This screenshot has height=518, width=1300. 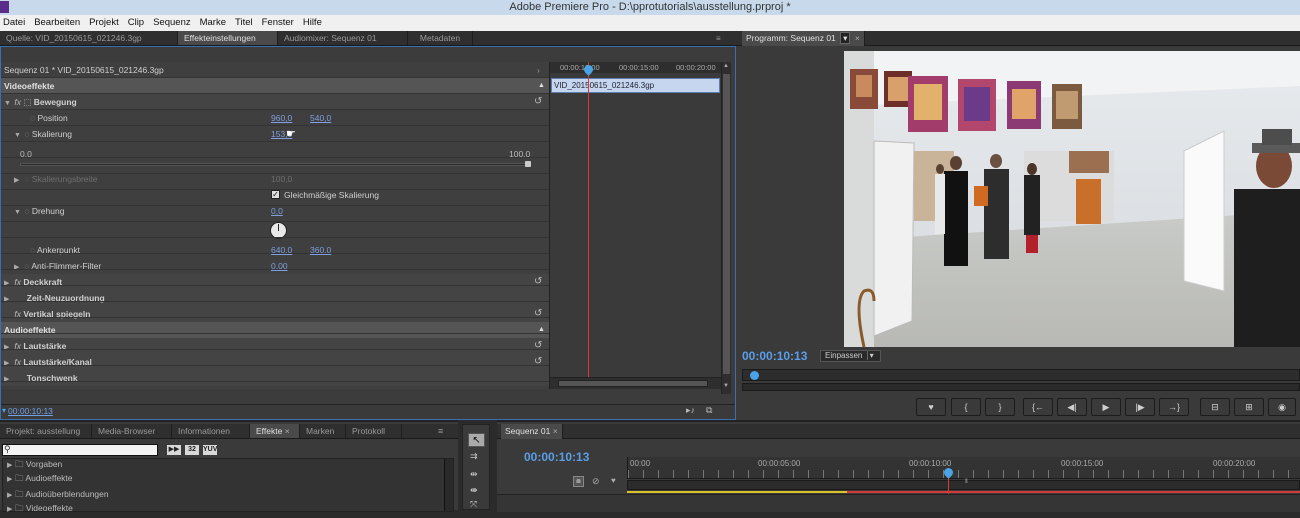 I want to click on position-x-value: 960,0, so click(x=281, y=118).